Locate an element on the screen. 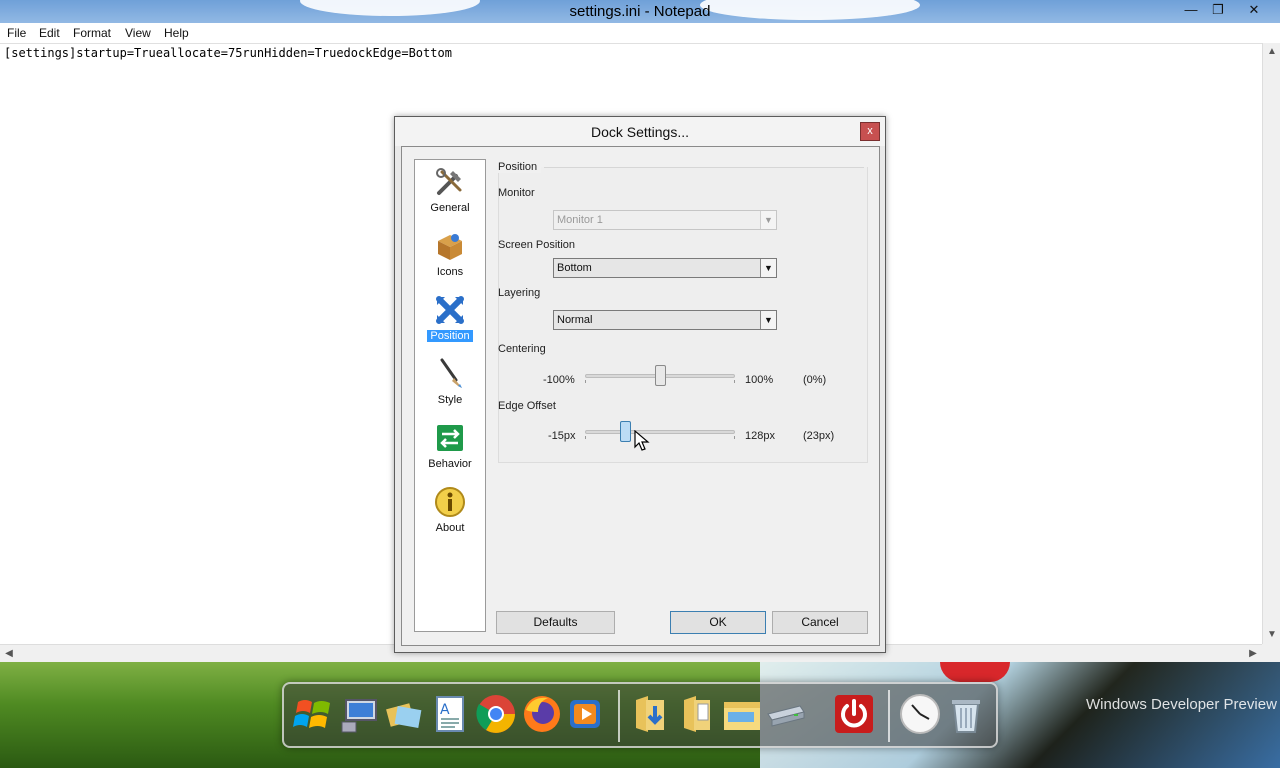 The width and height of the screenshot is (1280, 768). desktop-watermark: Windows Developer Preview is located at coordinates (1181, 705).